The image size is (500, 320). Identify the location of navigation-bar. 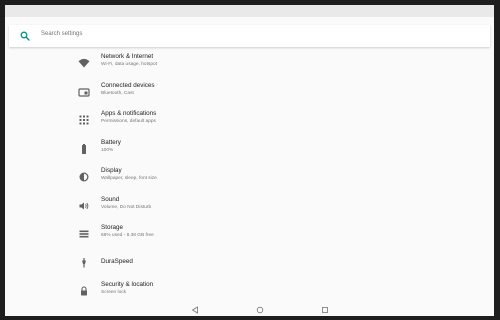
(249, 309).